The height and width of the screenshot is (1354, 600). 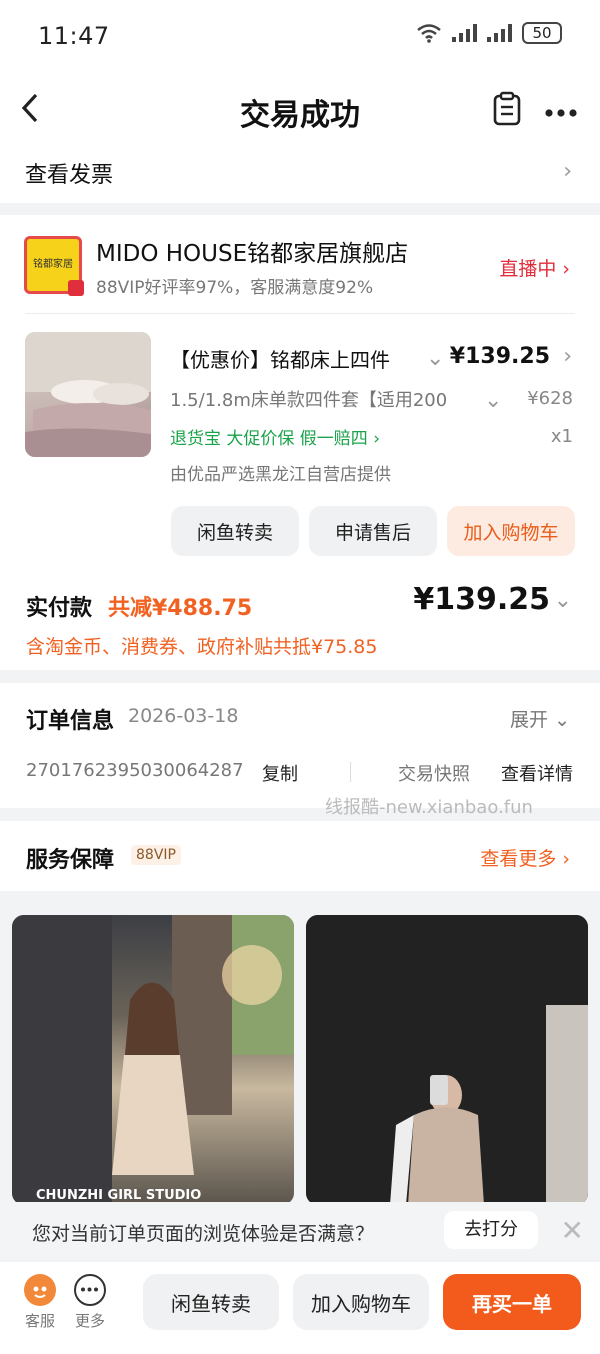 I want to click on add-cart-button: 加入购物车, so click(x=511, y=531).